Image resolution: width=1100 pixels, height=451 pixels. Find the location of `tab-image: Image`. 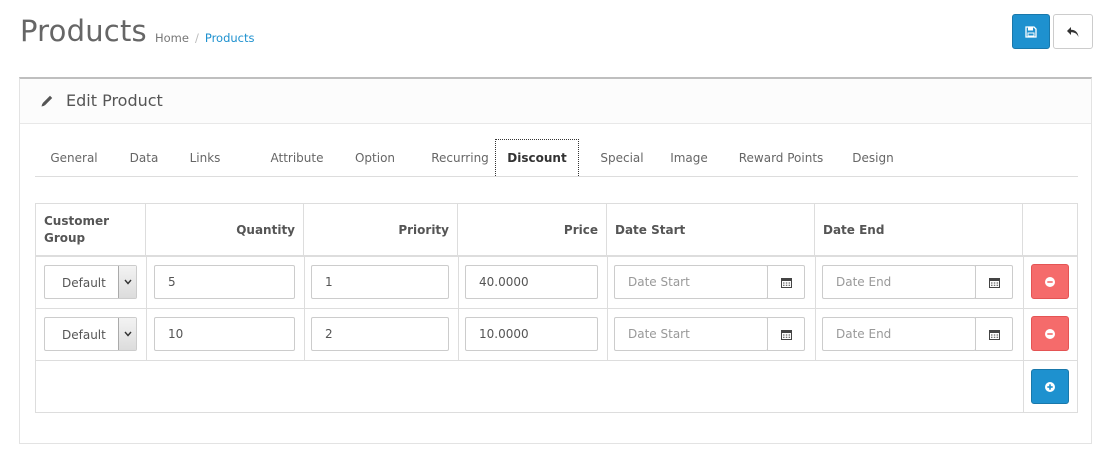

tab-image: Image is located at coordinates (689, 158).